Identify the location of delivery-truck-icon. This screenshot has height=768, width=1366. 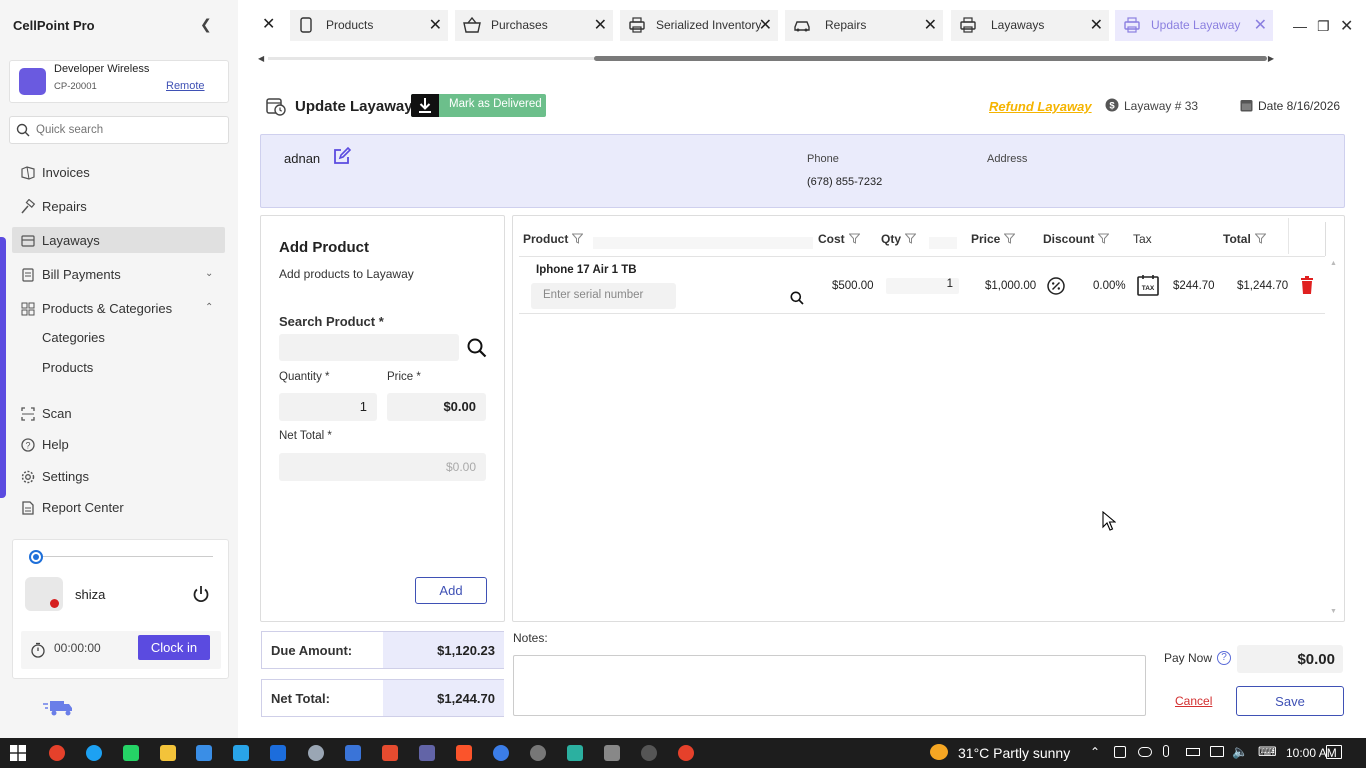
(58, 708).